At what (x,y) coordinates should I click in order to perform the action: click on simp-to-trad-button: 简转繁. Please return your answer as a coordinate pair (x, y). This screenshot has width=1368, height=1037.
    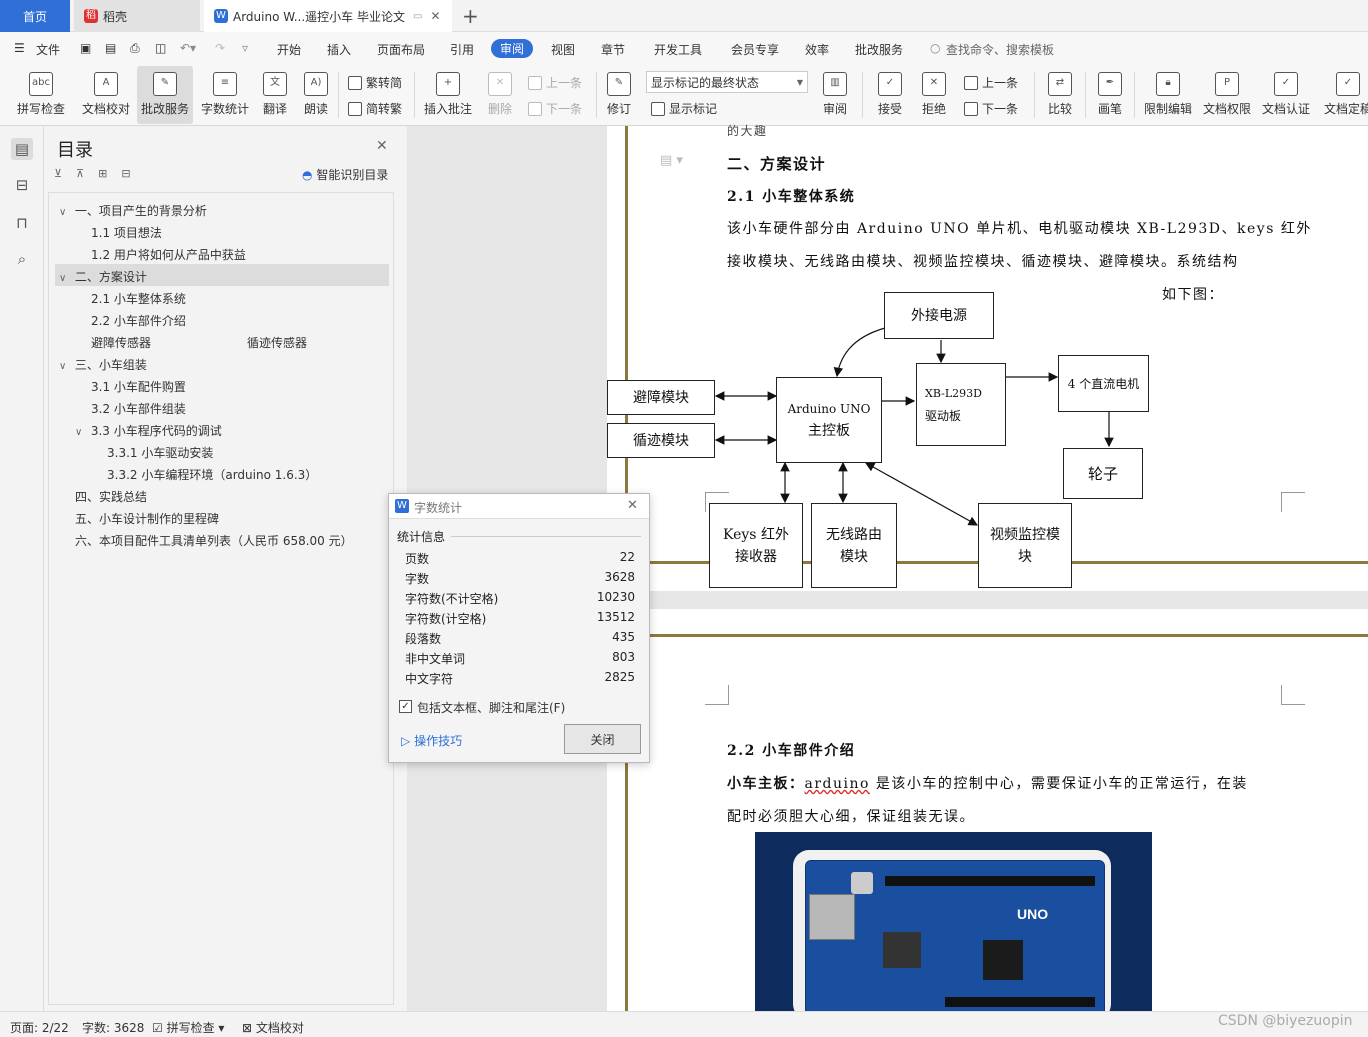
    Looking at the image, I should click on (375, 108).